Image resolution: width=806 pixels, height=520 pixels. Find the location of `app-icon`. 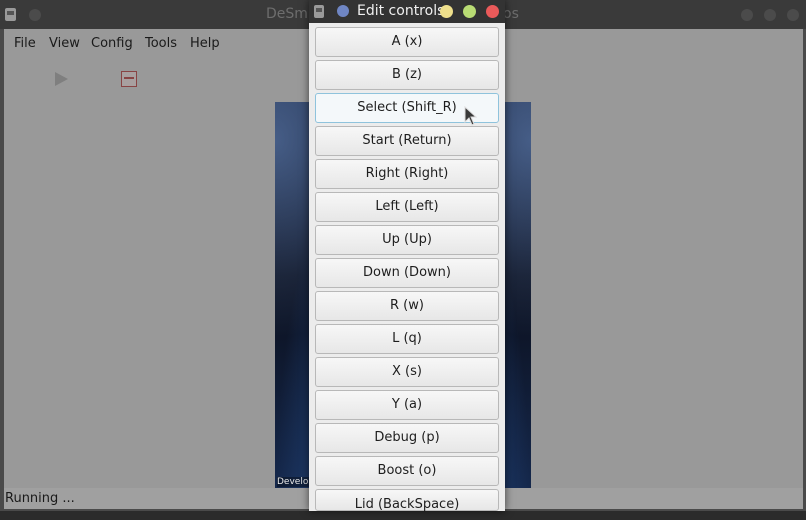

app-icon is located at coordinates (10, 14).